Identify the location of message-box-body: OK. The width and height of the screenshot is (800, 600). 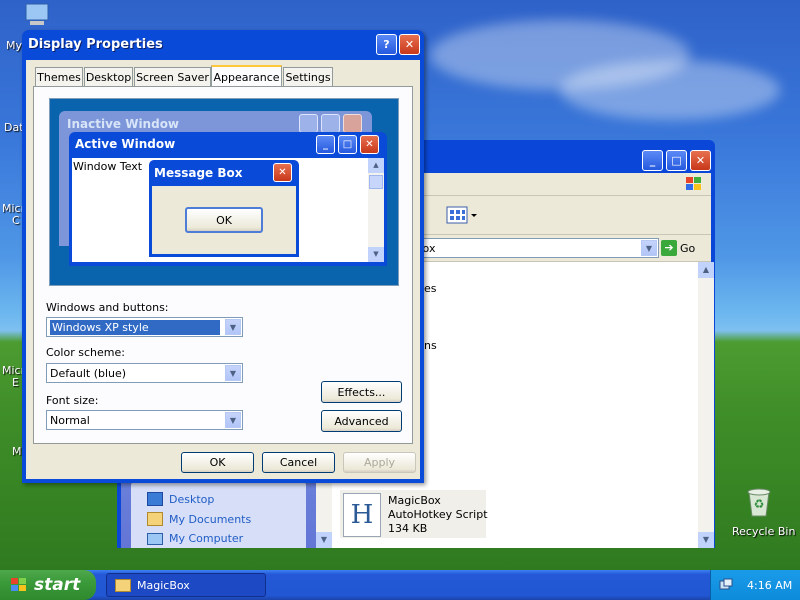
(224, 220).